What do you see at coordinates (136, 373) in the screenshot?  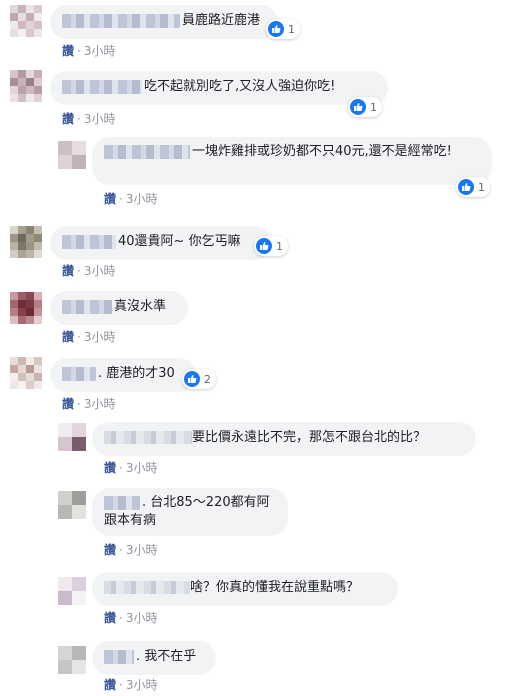 I see `comment-text: . 鹿港的才30` at bounding box center [136, 373].